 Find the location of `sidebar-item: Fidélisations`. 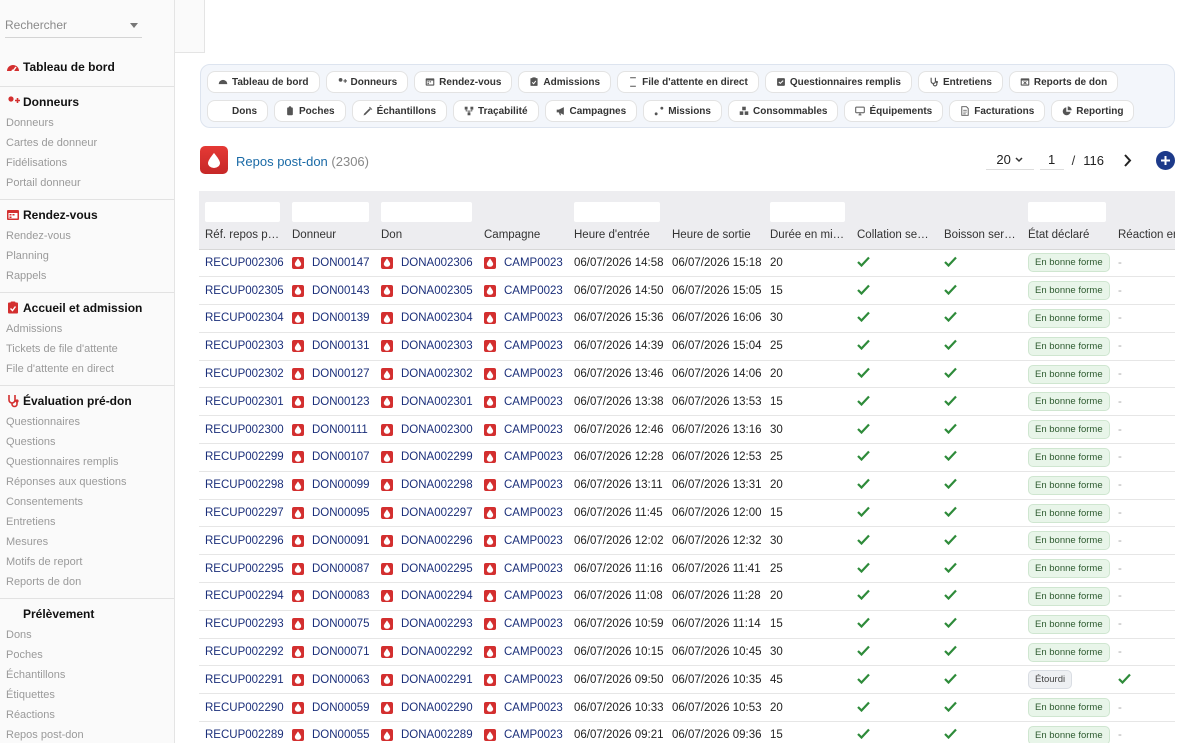

sidebar-item: Fidélisations is located at coordinates (90, 163).